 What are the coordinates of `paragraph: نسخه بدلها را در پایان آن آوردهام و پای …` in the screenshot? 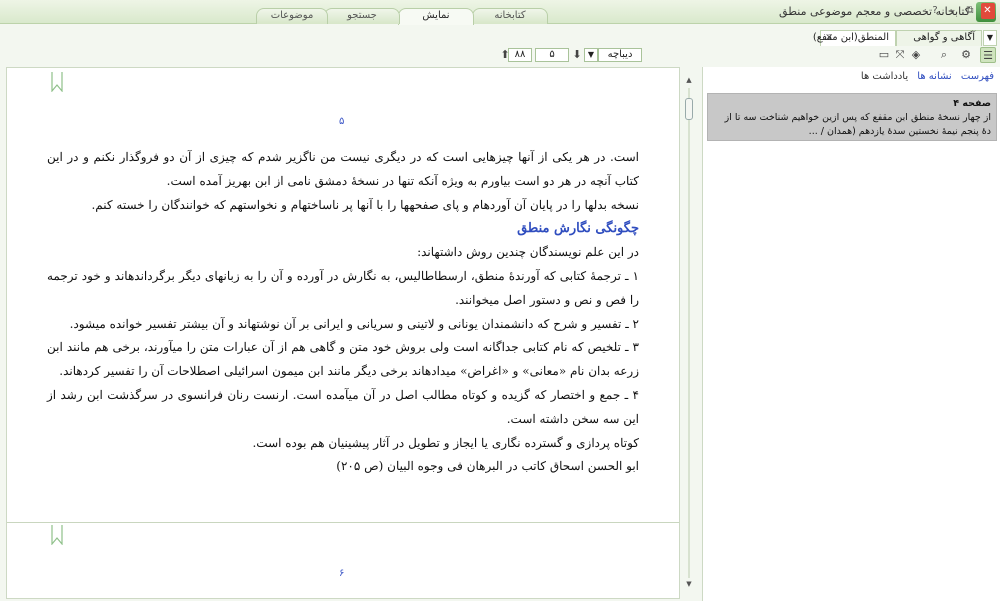 It's located at (365, 204).